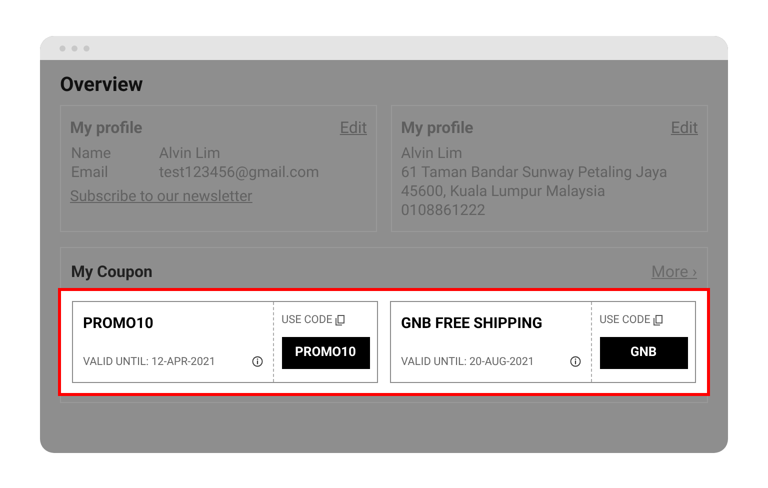  Describe the element at coordinates (467, 362) in the screenshot. I see `valid-until: VALID UNTIL: 20-AUG-2021` at that location.